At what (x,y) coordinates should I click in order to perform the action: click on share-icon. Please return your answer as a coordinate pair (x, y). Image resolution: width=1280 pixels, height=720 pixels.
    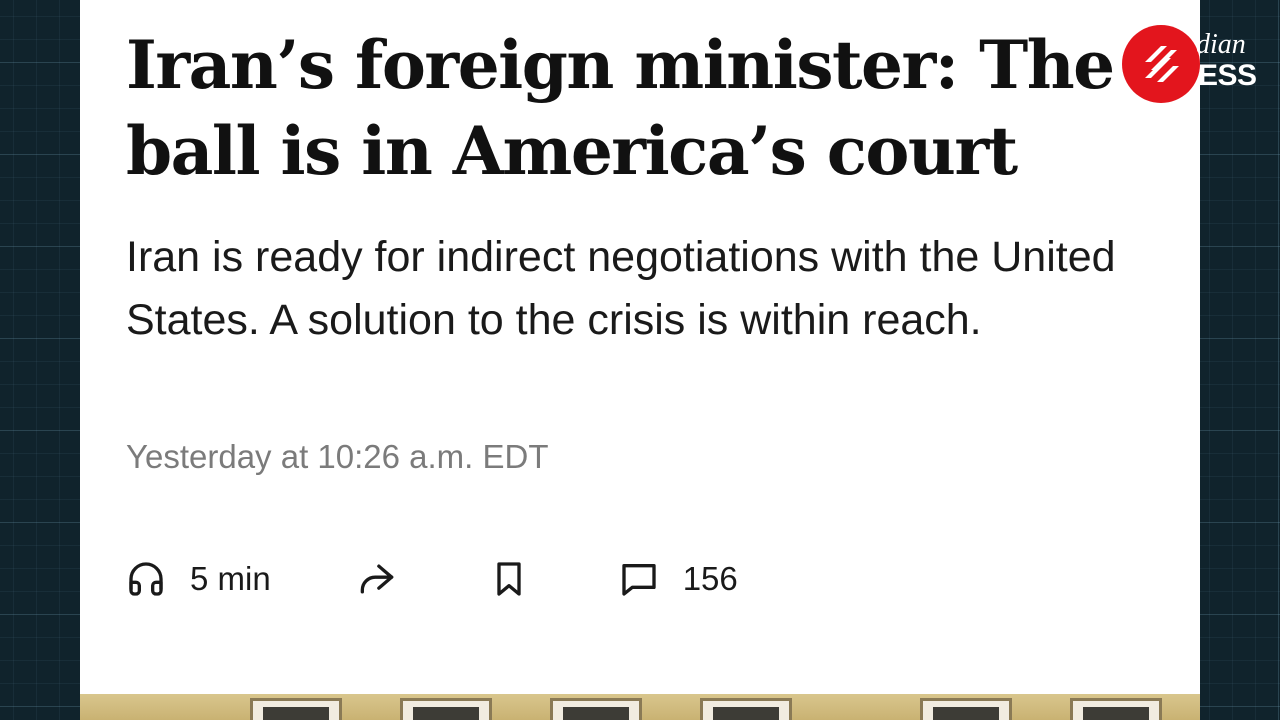
    Looking at the image, I should click on (377, 579).